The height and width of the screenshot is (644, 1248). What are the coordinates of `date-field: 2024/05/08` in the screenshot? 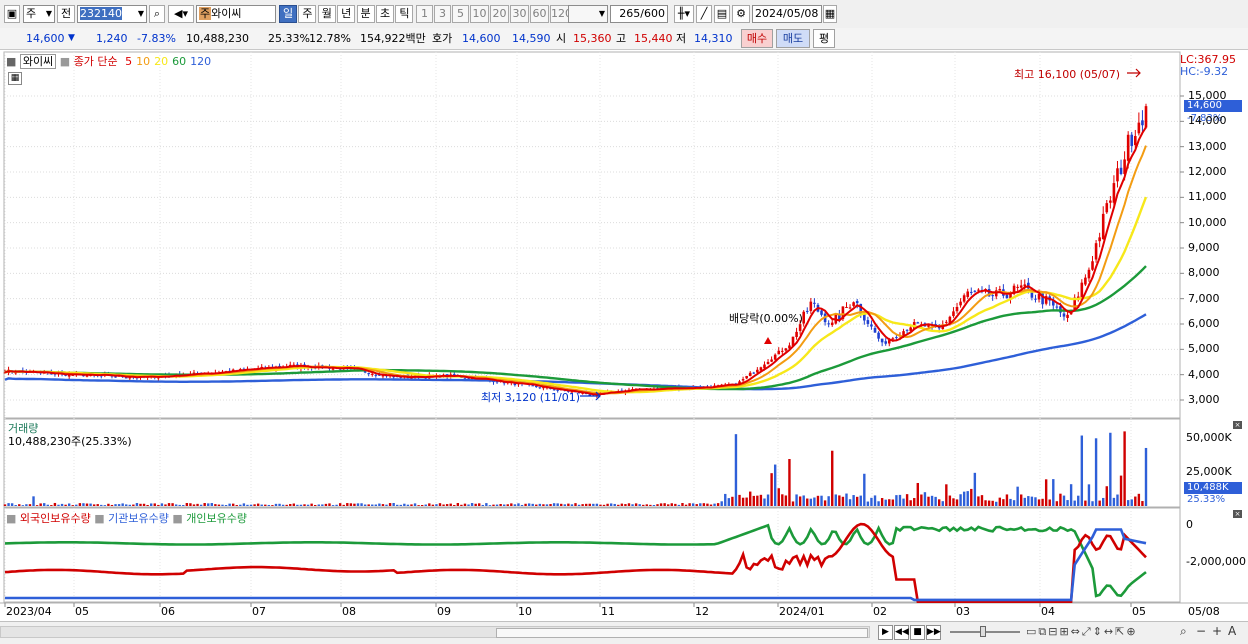 It's located at (787, 14).